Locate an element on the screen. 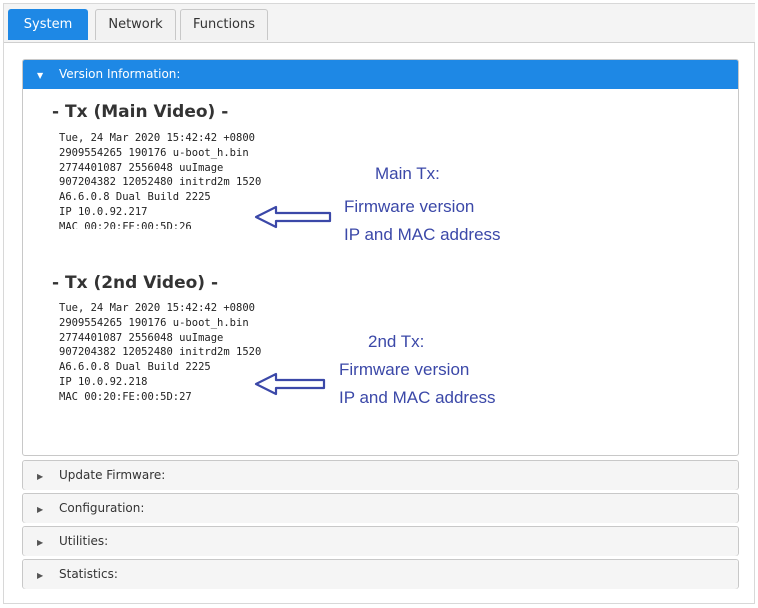 Image resolution: width=758 pixels, height=608 pixels. utilities-header: ▶ Utilities: is located at coordinates (380, 541).